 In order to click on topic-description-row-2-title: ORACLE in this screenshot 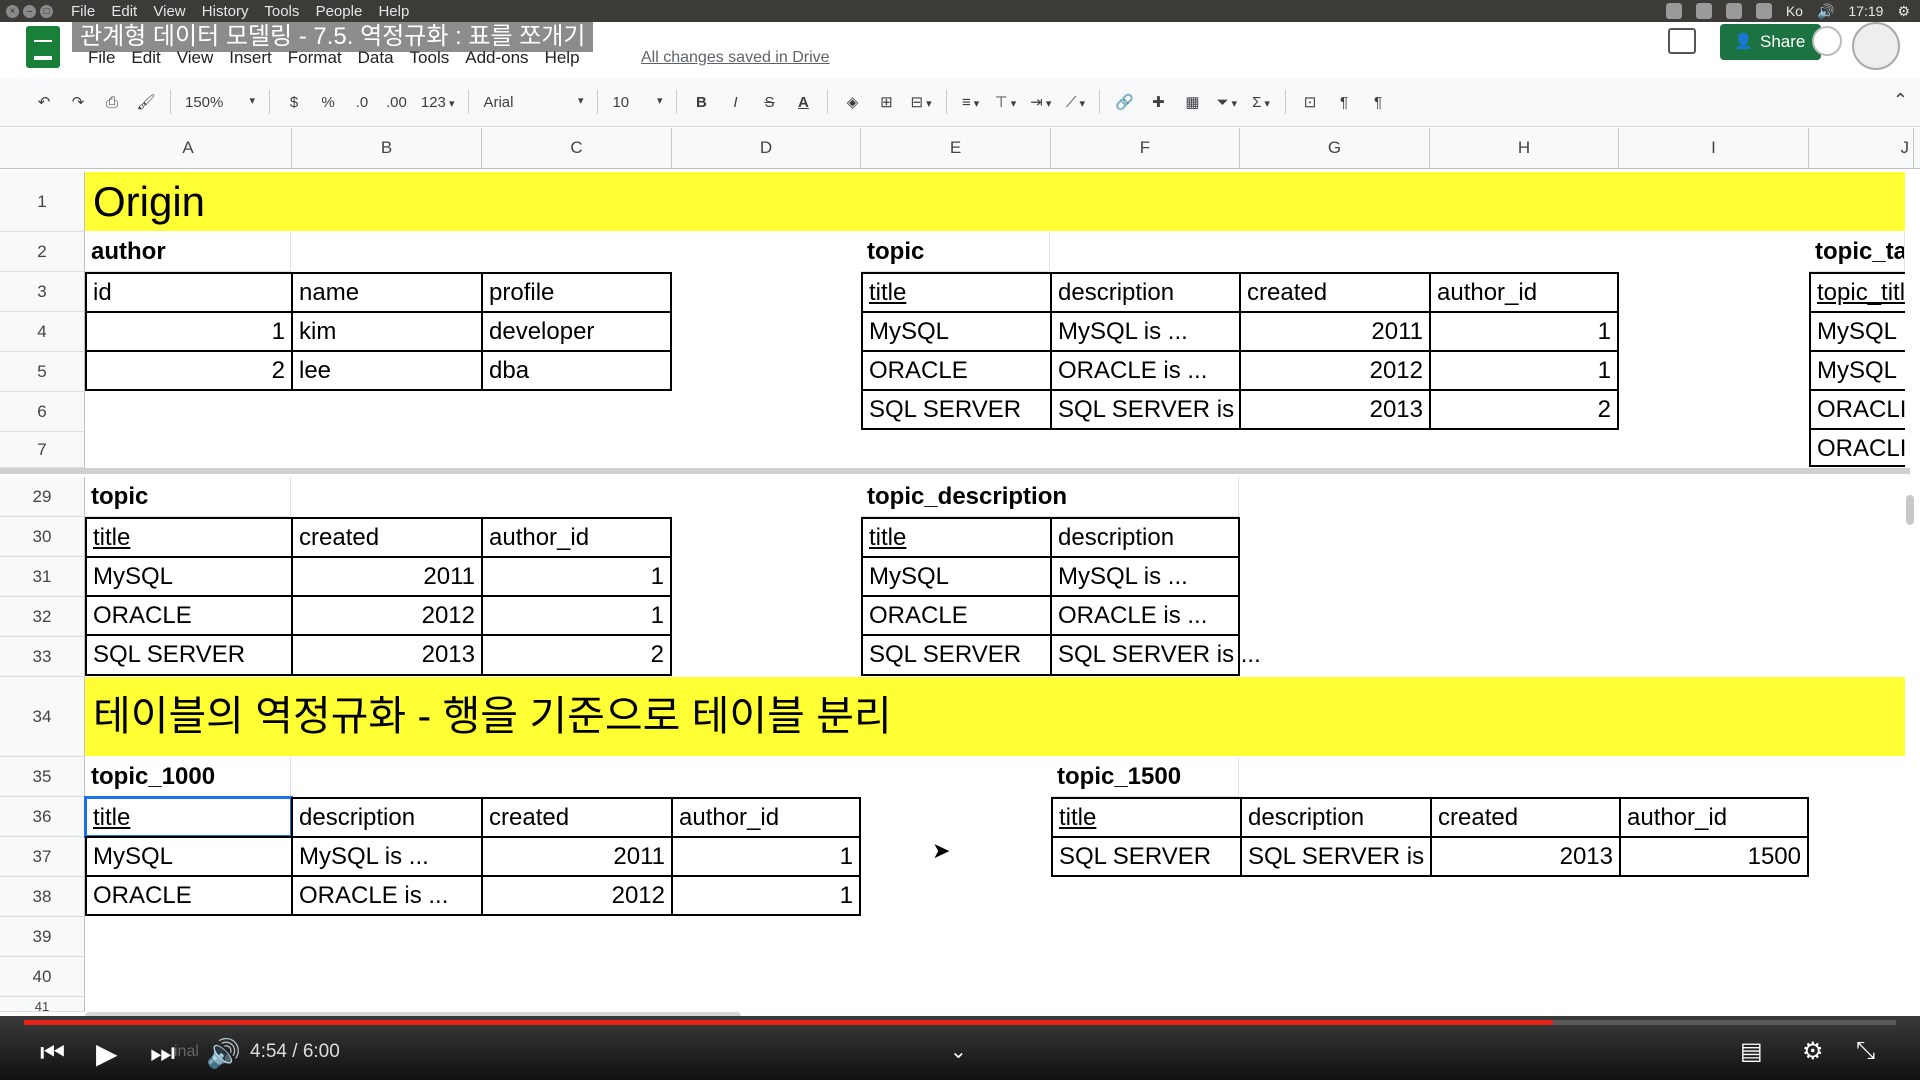, I will do `click(956, 615)`.